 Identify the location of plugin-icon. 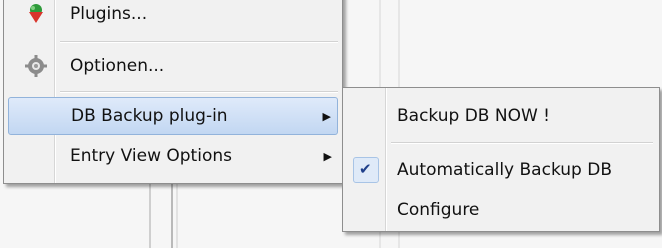
(36, 13).